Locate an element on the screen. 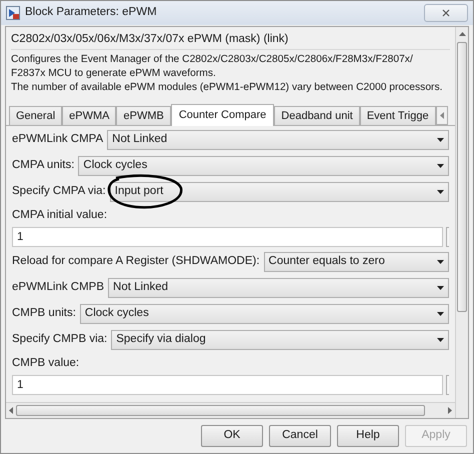 Image resolution: width=474 pixels, height=454 pixels. description-text: Configures the Event Manager of the C2802x/C2803x/C2805x/C2806x/F28M3x/F2807x/ F2837x MCU to generate ePWM waveforms. is located at coordinates (212, 67).